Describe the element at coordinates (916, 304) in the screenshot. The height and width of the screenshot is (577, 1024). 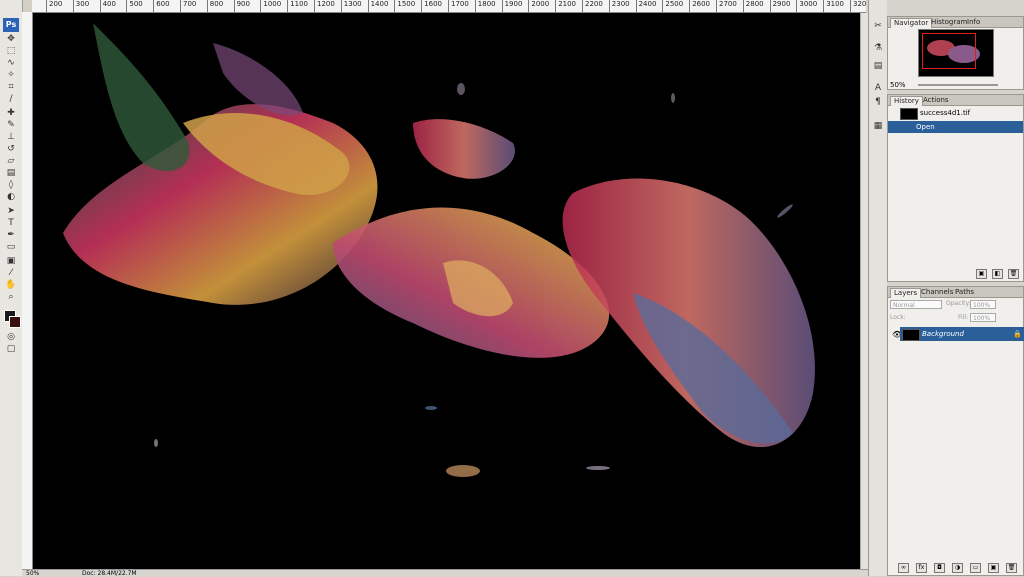
I see `blend-mode-select: Normal` at that location.